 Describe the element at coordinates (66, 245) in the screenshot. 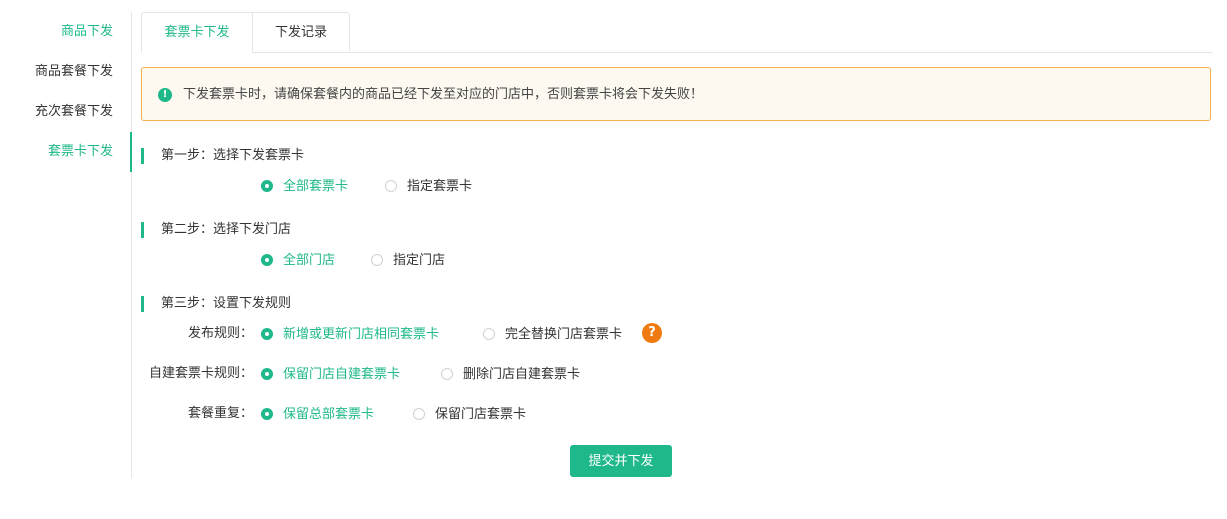

I see `sidebar: 商品下发 商品套餐下发 充次套餐下发 套票卡下发` at that location.